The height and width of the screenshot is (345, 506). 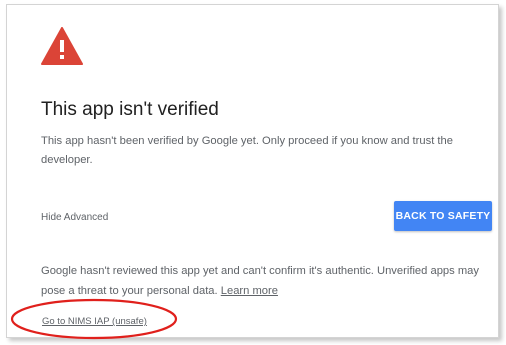 I want to click on dialog-title: This app isn't verified, so click(x=130, y=109).